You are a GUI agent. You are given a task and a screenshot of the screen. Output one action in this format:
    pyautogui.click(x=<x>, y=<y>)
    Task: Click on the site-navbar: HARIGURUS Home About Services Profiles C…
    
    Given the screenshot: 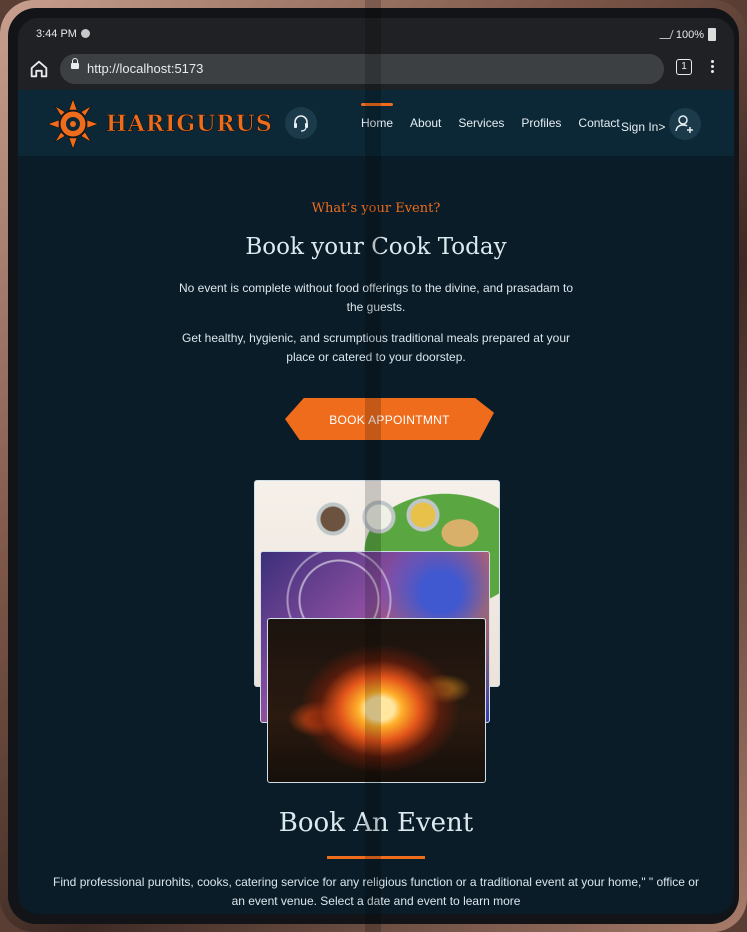 What is the action you would take?
    pyautogui.click(x=376, y=123)
    